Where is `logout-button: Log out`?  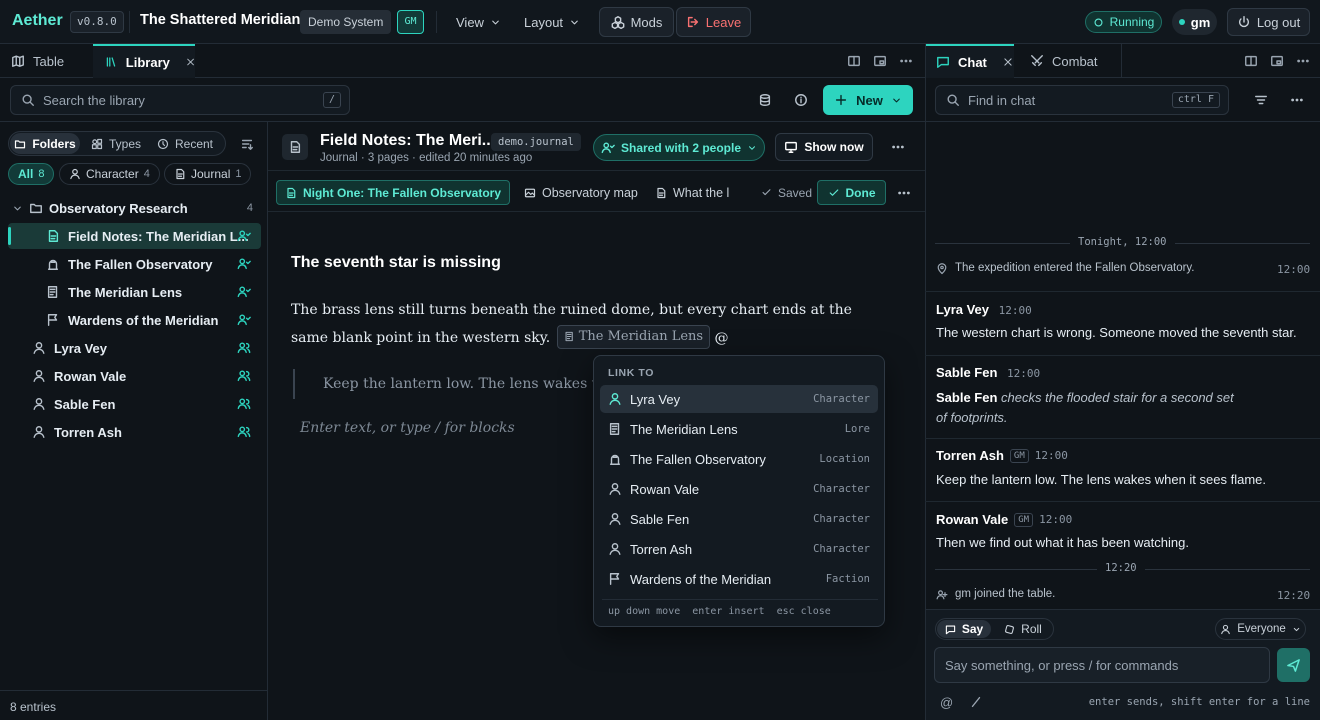
logout-button: Log out is located at coordinates (1268, 22).